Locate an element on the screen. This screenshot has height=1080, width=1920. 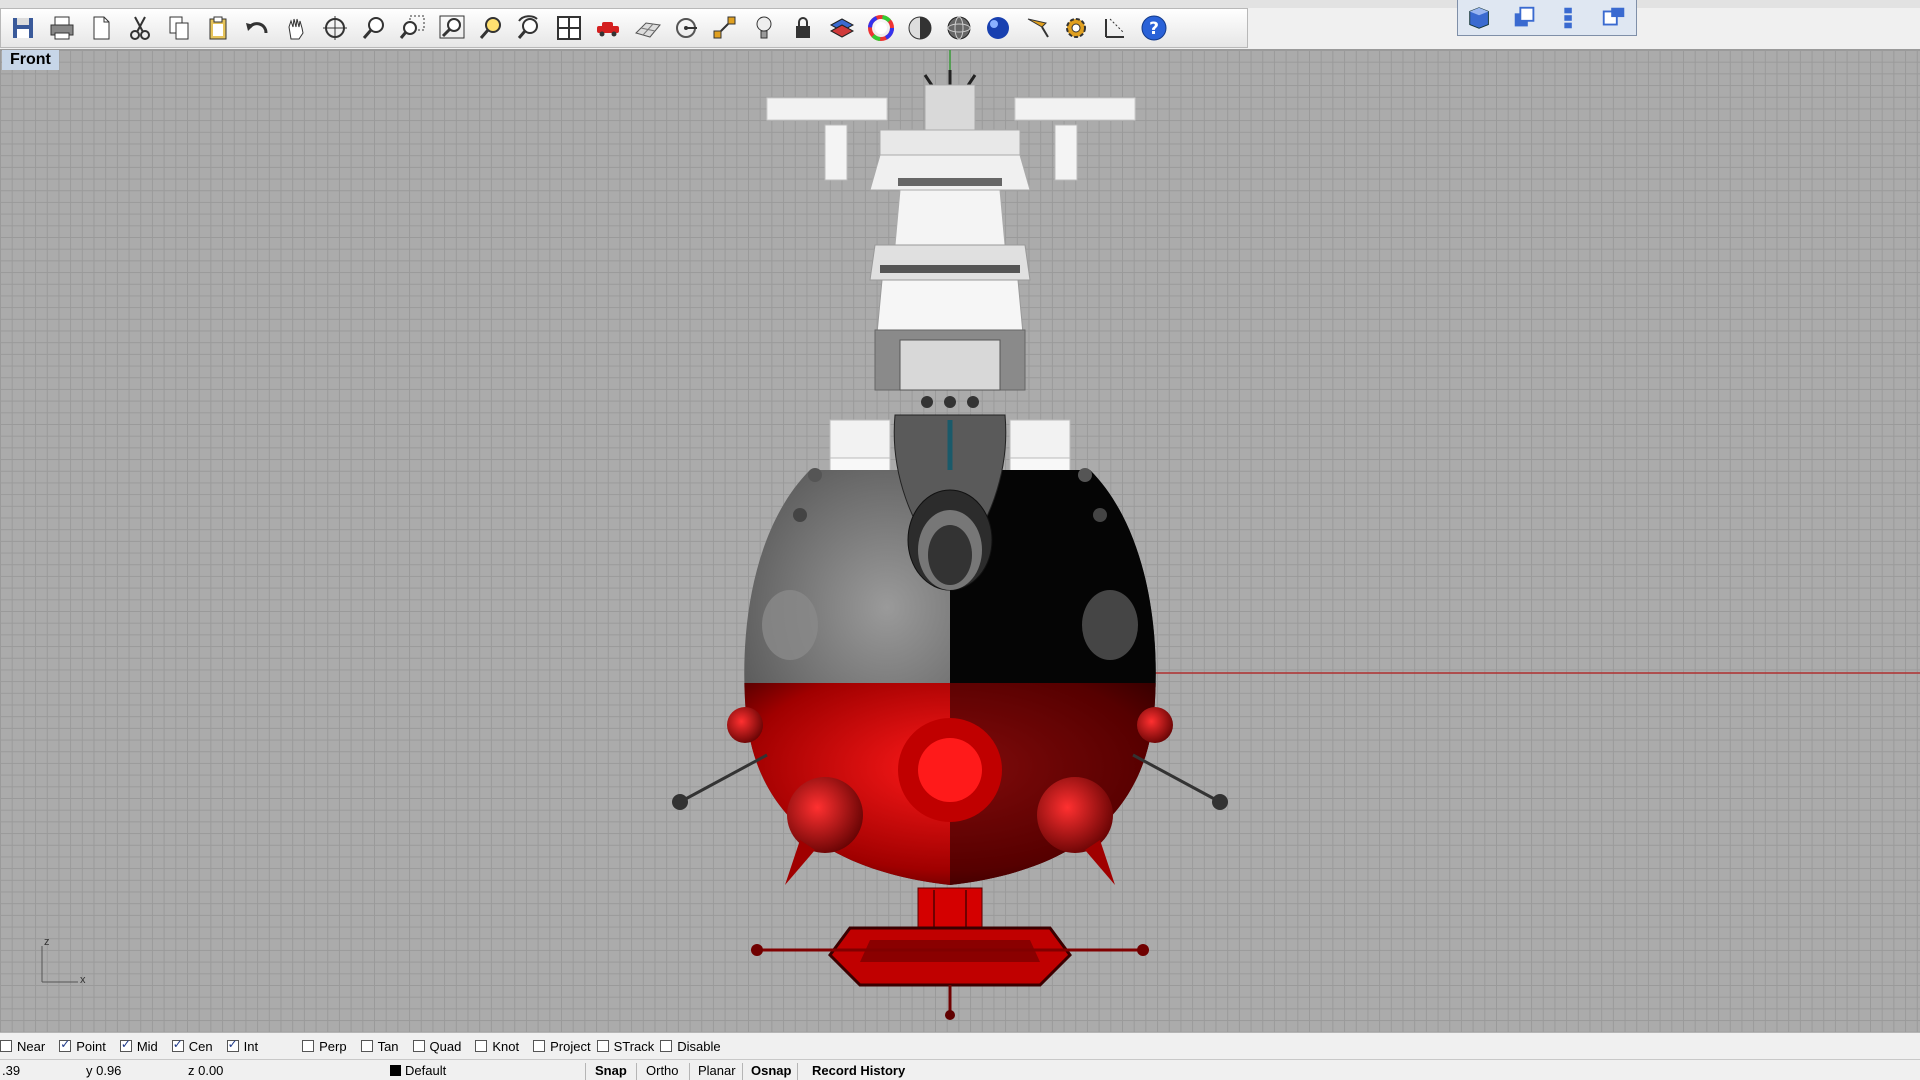
dimension-button is located at coordinates (1114, 28).